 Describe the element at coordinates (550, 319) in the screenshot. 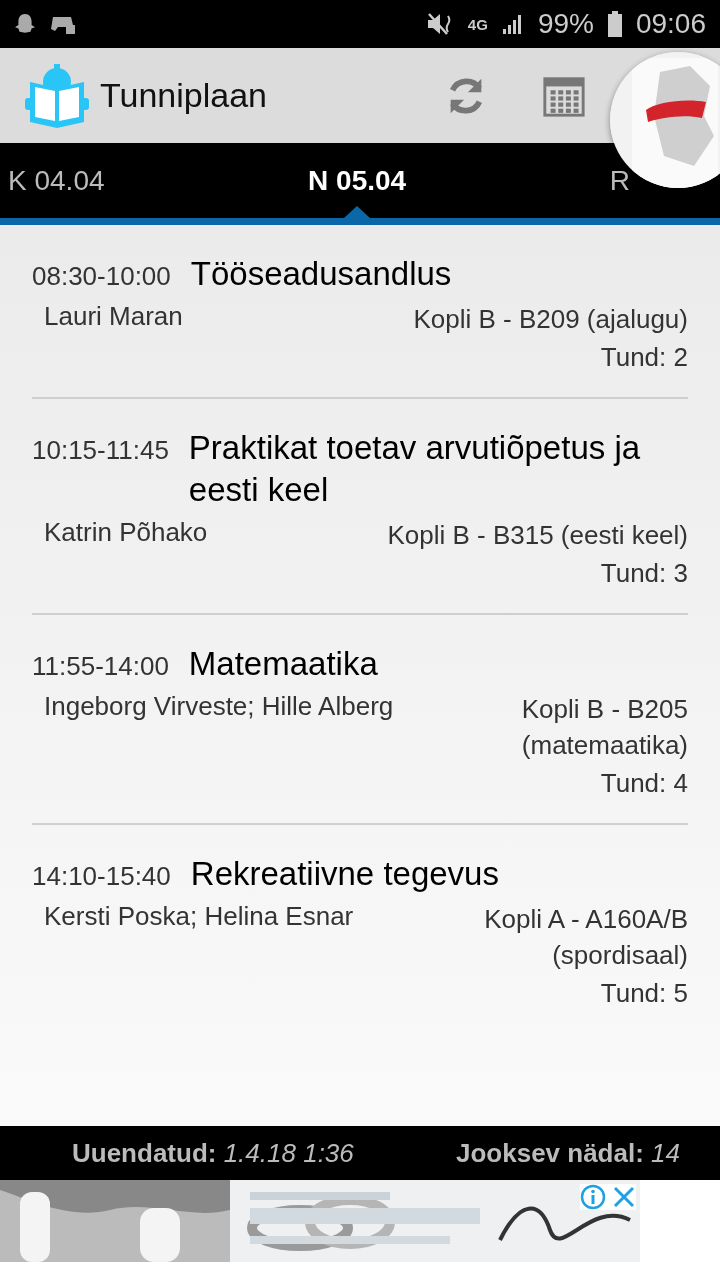

I see `lesson-room: Kopli B - B209 (ajalugu)` at that location.